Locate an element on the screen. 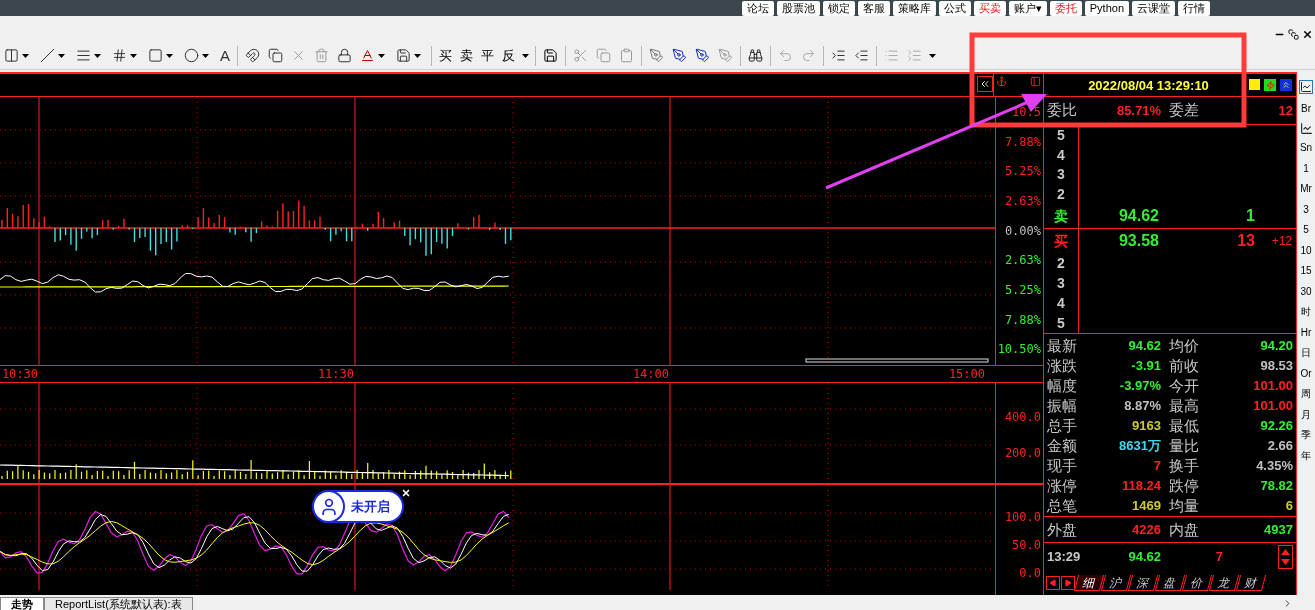 This screenshot has width=1315, height=610. period-button: 10 is located at coordinates (1306, 250).